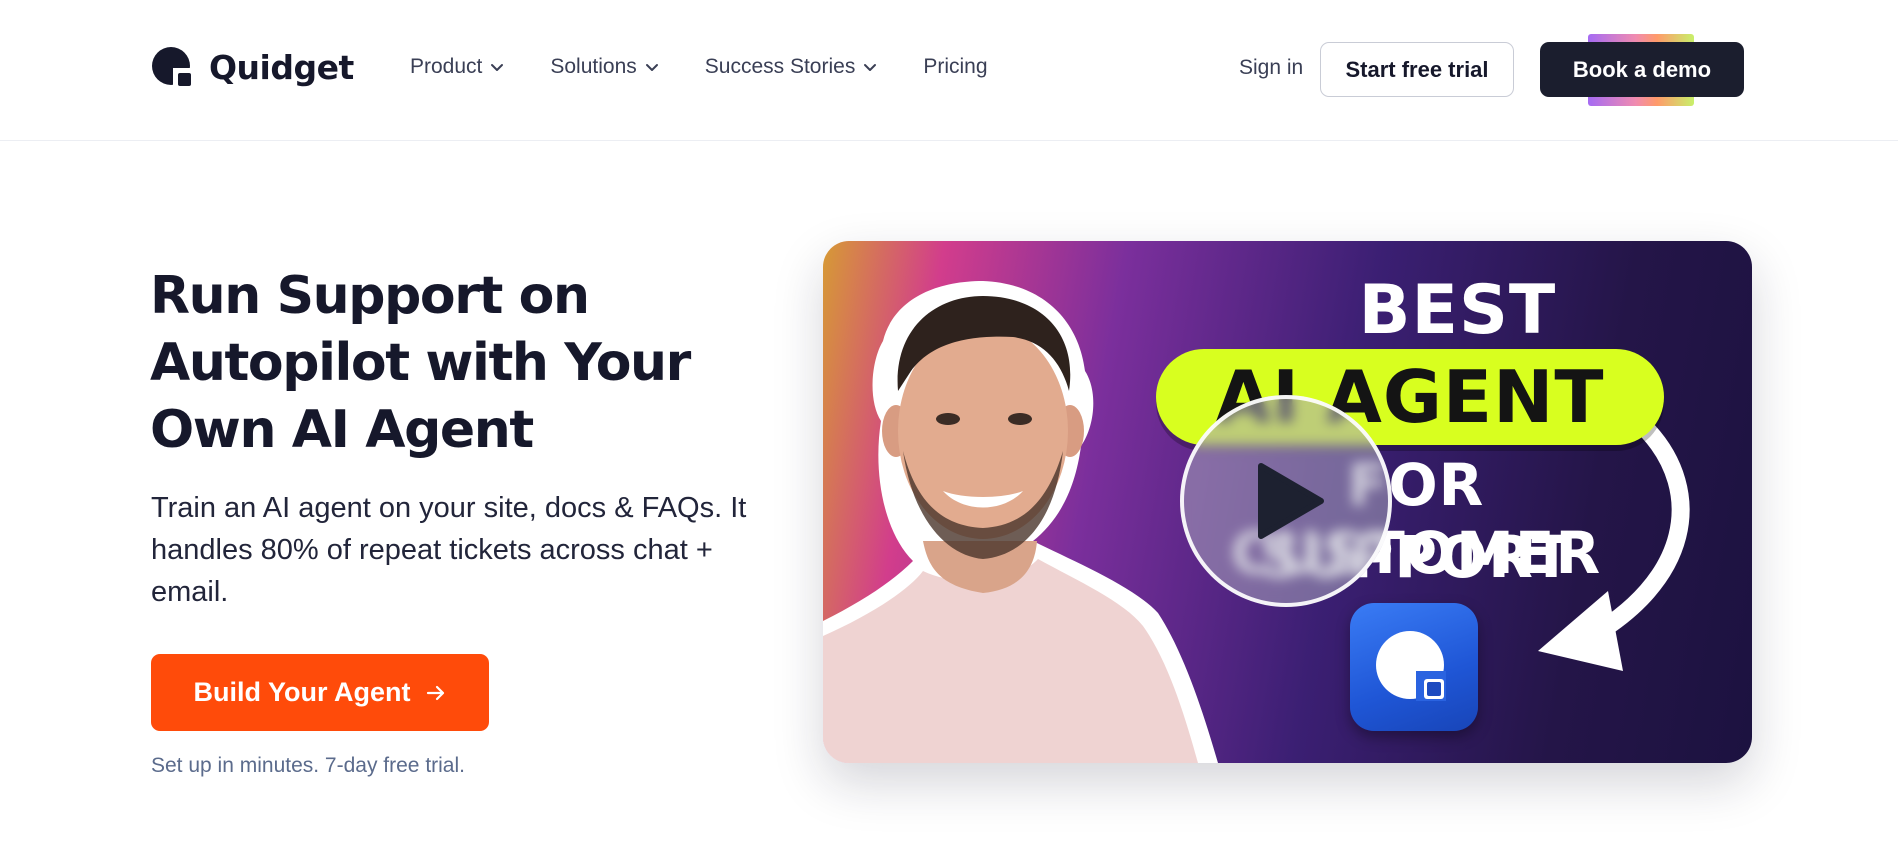 This screenshot has width=1898, height=867. Describe the element at coordinates (1417, 69) in the screenshot. I see `start-free-trial-button: Start free trial` at that location.